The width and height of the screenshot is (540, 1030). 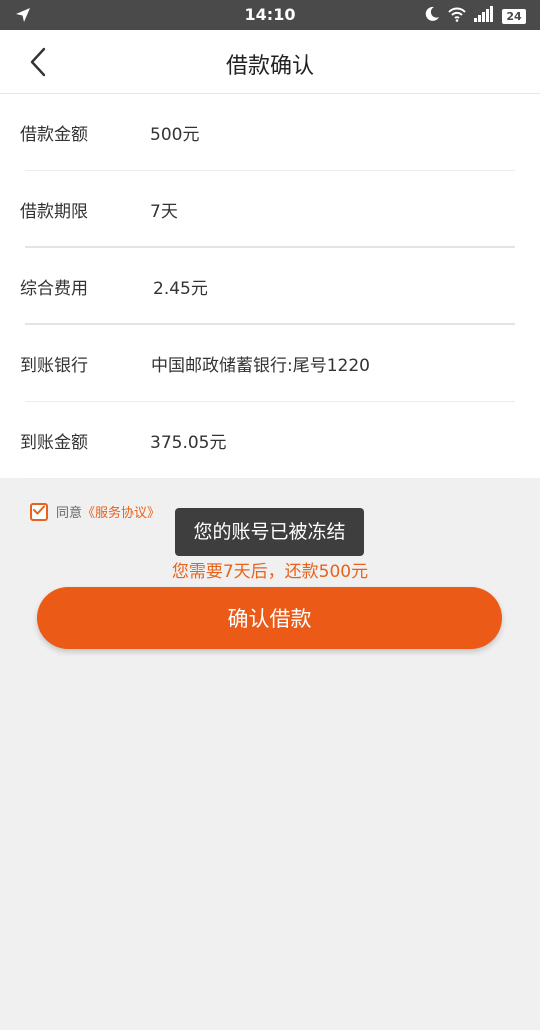 I want to click on detail-value: 中国邮政储蓄银行:尾号1220, so click(x=260, y=366).